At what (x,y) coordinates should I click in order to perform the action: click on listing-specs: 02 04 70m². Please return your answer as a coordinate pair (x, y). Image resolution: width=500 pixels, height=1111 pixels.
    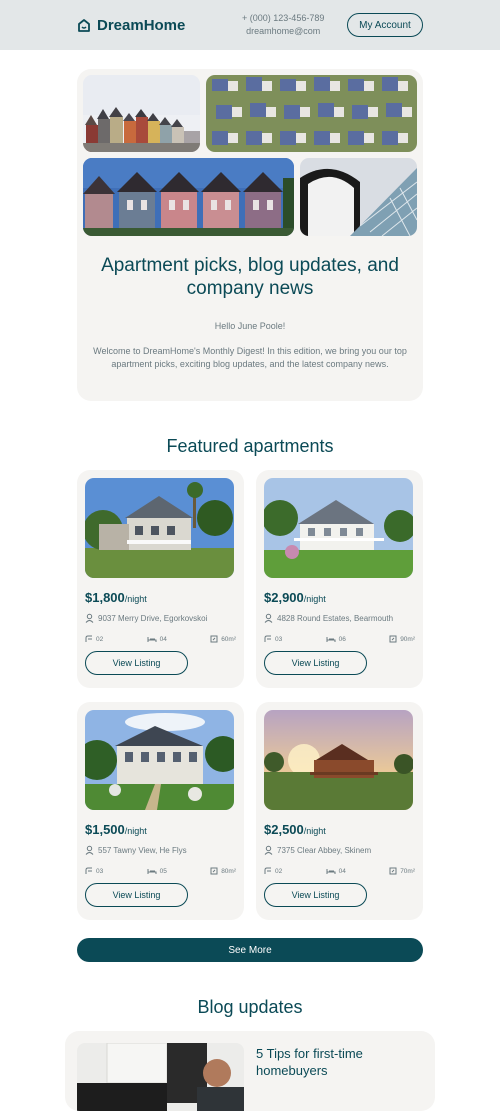
    Looking at the image, I should click on (339, 871).